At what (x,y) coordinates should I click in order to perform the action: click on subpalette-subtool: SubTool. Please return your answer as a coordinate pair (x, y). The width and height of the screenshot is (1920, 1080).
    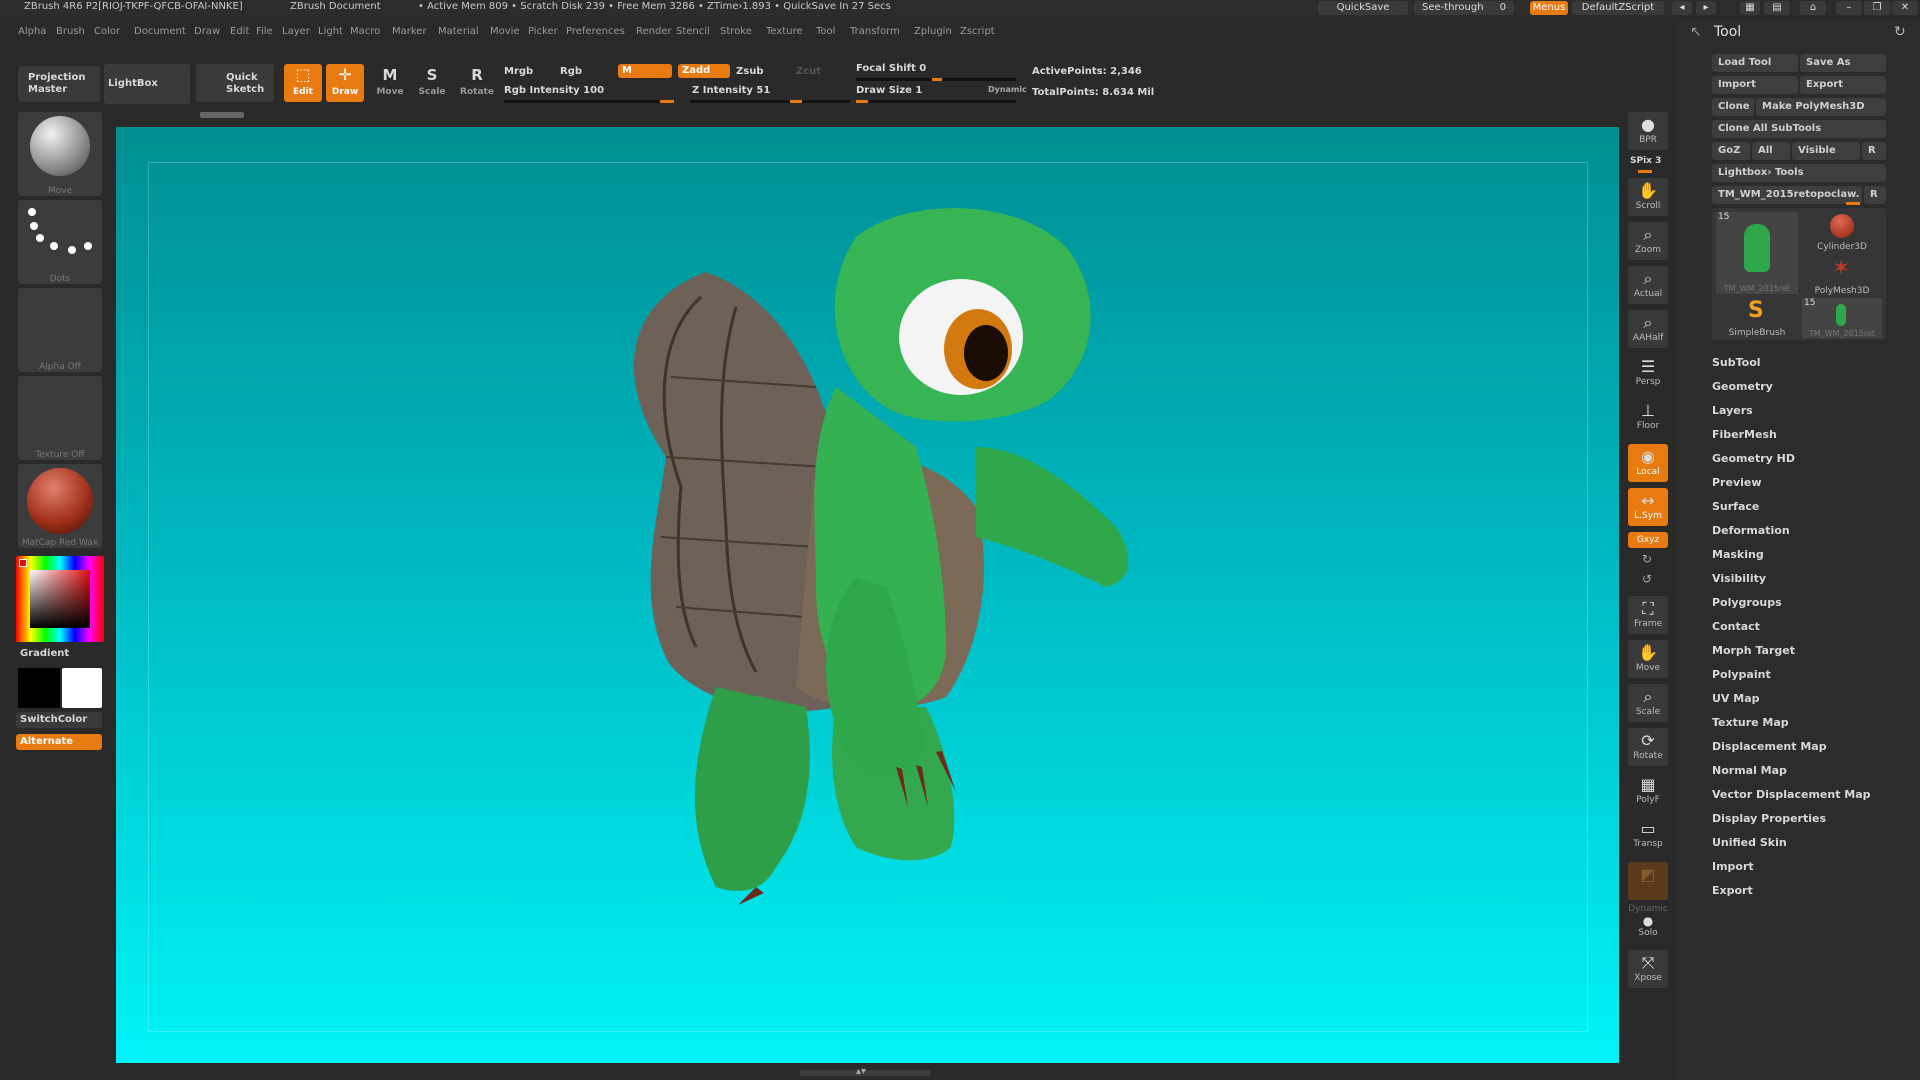
    Looking at the image, I should click on (1736, 362).